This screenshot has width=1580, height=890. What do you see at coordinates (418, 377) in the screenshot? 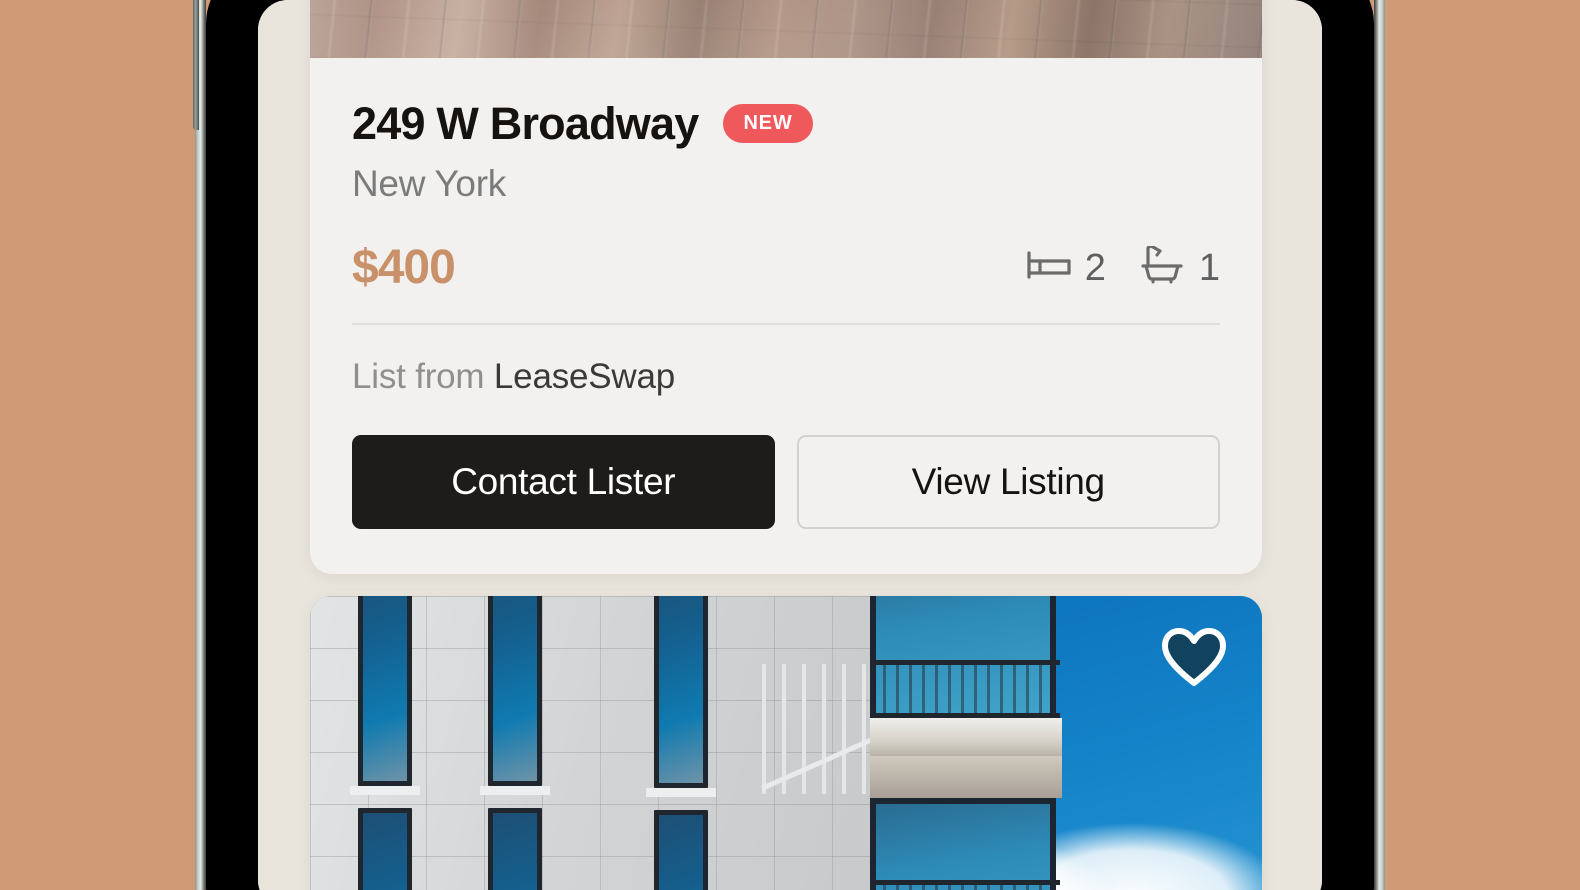
I see `listing-source-prefix: List from` at bounding box center [418, 377].